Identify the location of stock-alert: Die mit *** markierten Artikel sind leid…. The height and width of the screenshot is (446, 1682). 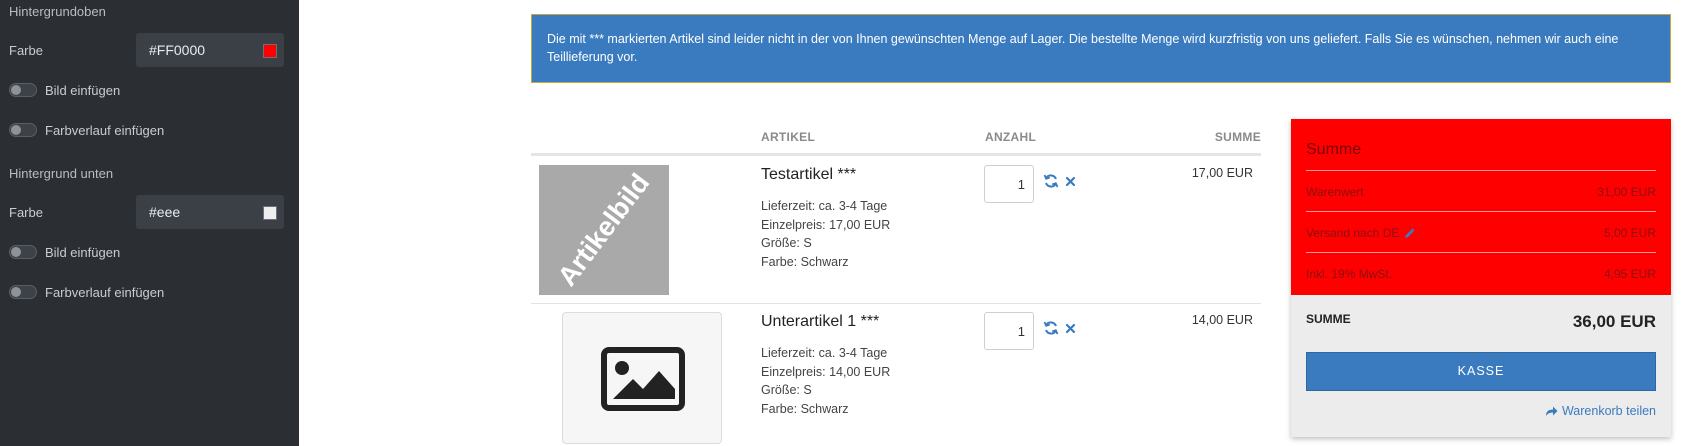
(1101, 48).